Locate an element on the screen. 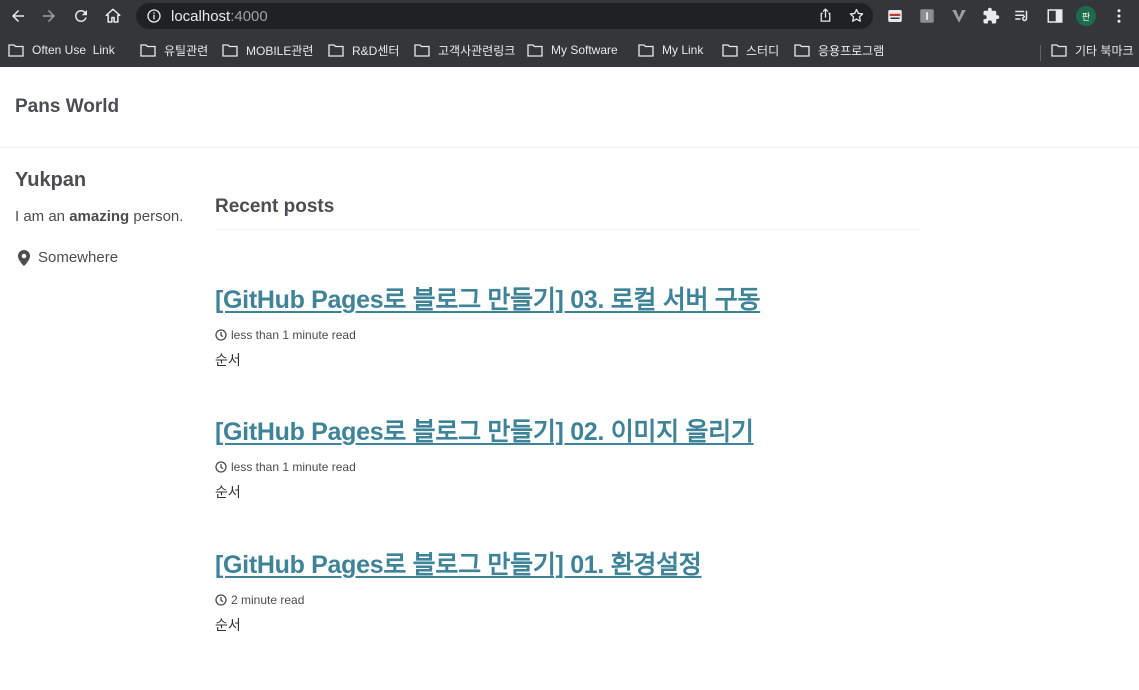 The height and width of the screenshot is (690, 1139). bookmark-folder: 스터디 is located at coordinates (750, 50).